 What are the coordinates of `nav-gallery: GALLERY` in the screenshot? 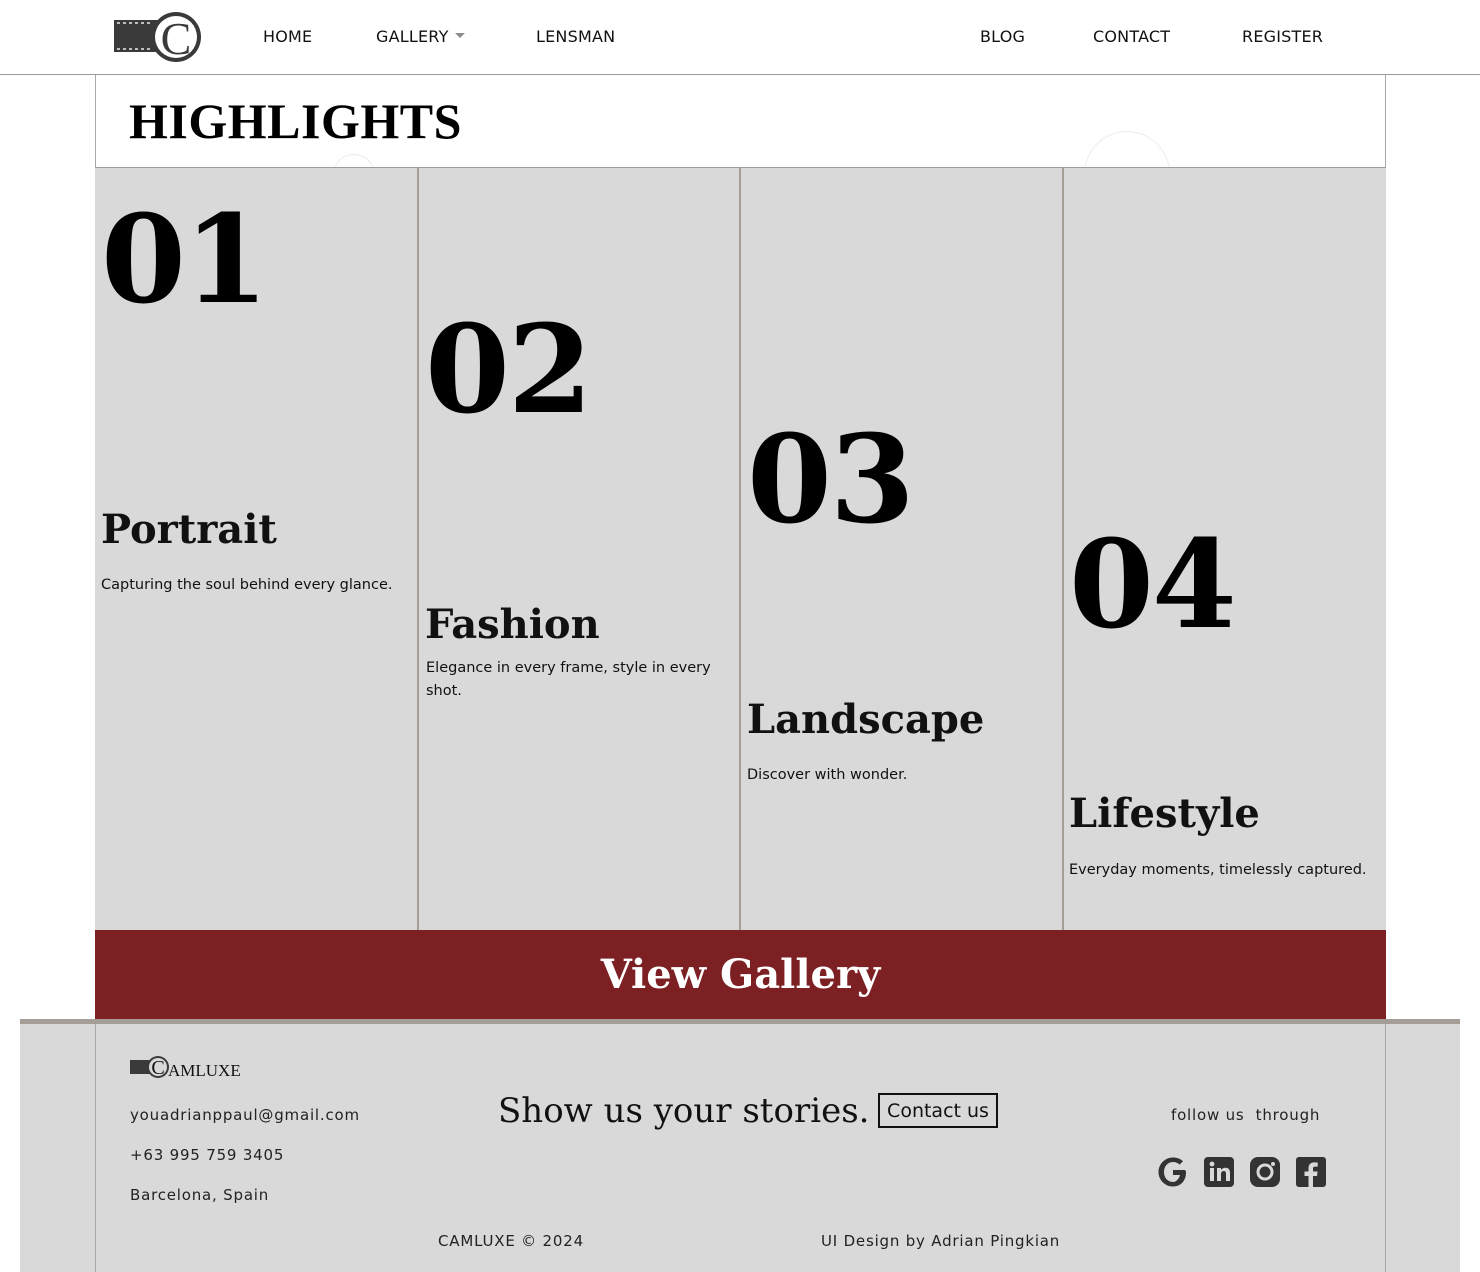 It's located at (420, 36).